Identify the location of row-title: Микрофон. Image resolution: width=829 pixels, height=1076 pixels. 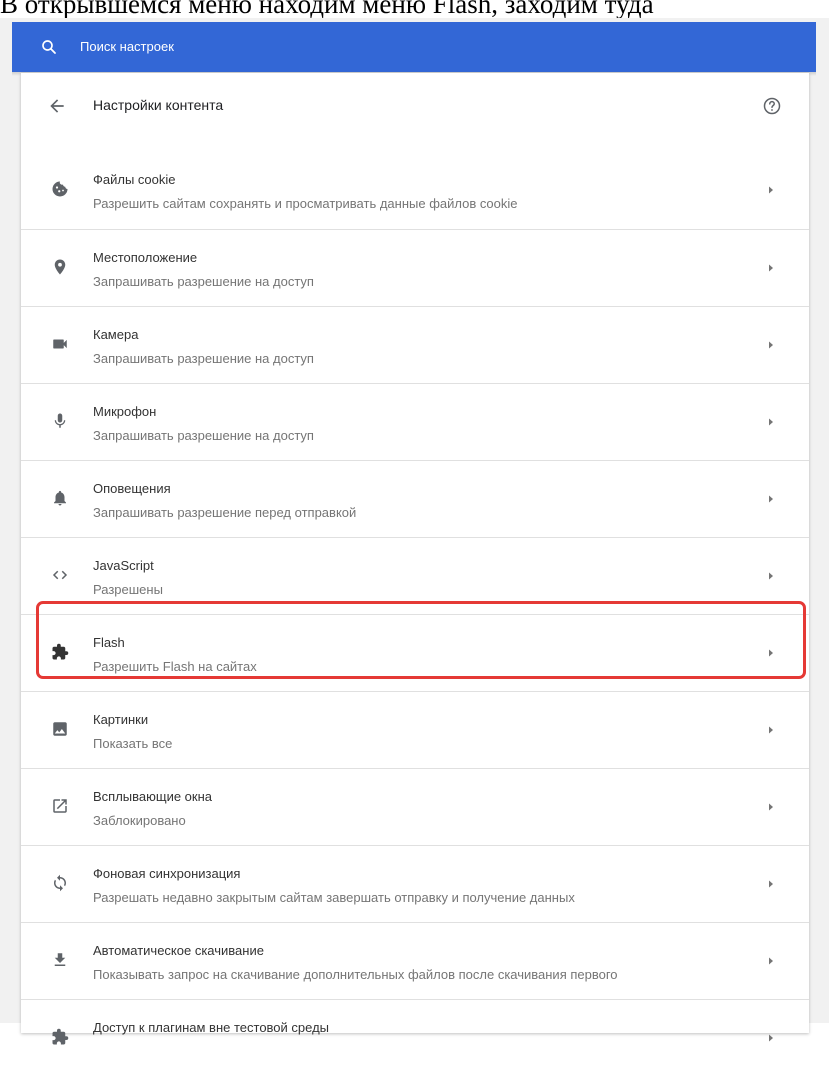
(125, 411).